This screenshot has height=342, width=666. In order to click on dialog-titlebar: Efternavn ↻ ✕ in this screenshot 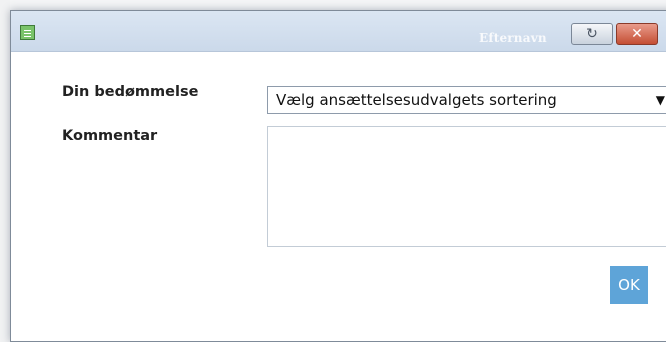, I will do `click(338, 31)`.